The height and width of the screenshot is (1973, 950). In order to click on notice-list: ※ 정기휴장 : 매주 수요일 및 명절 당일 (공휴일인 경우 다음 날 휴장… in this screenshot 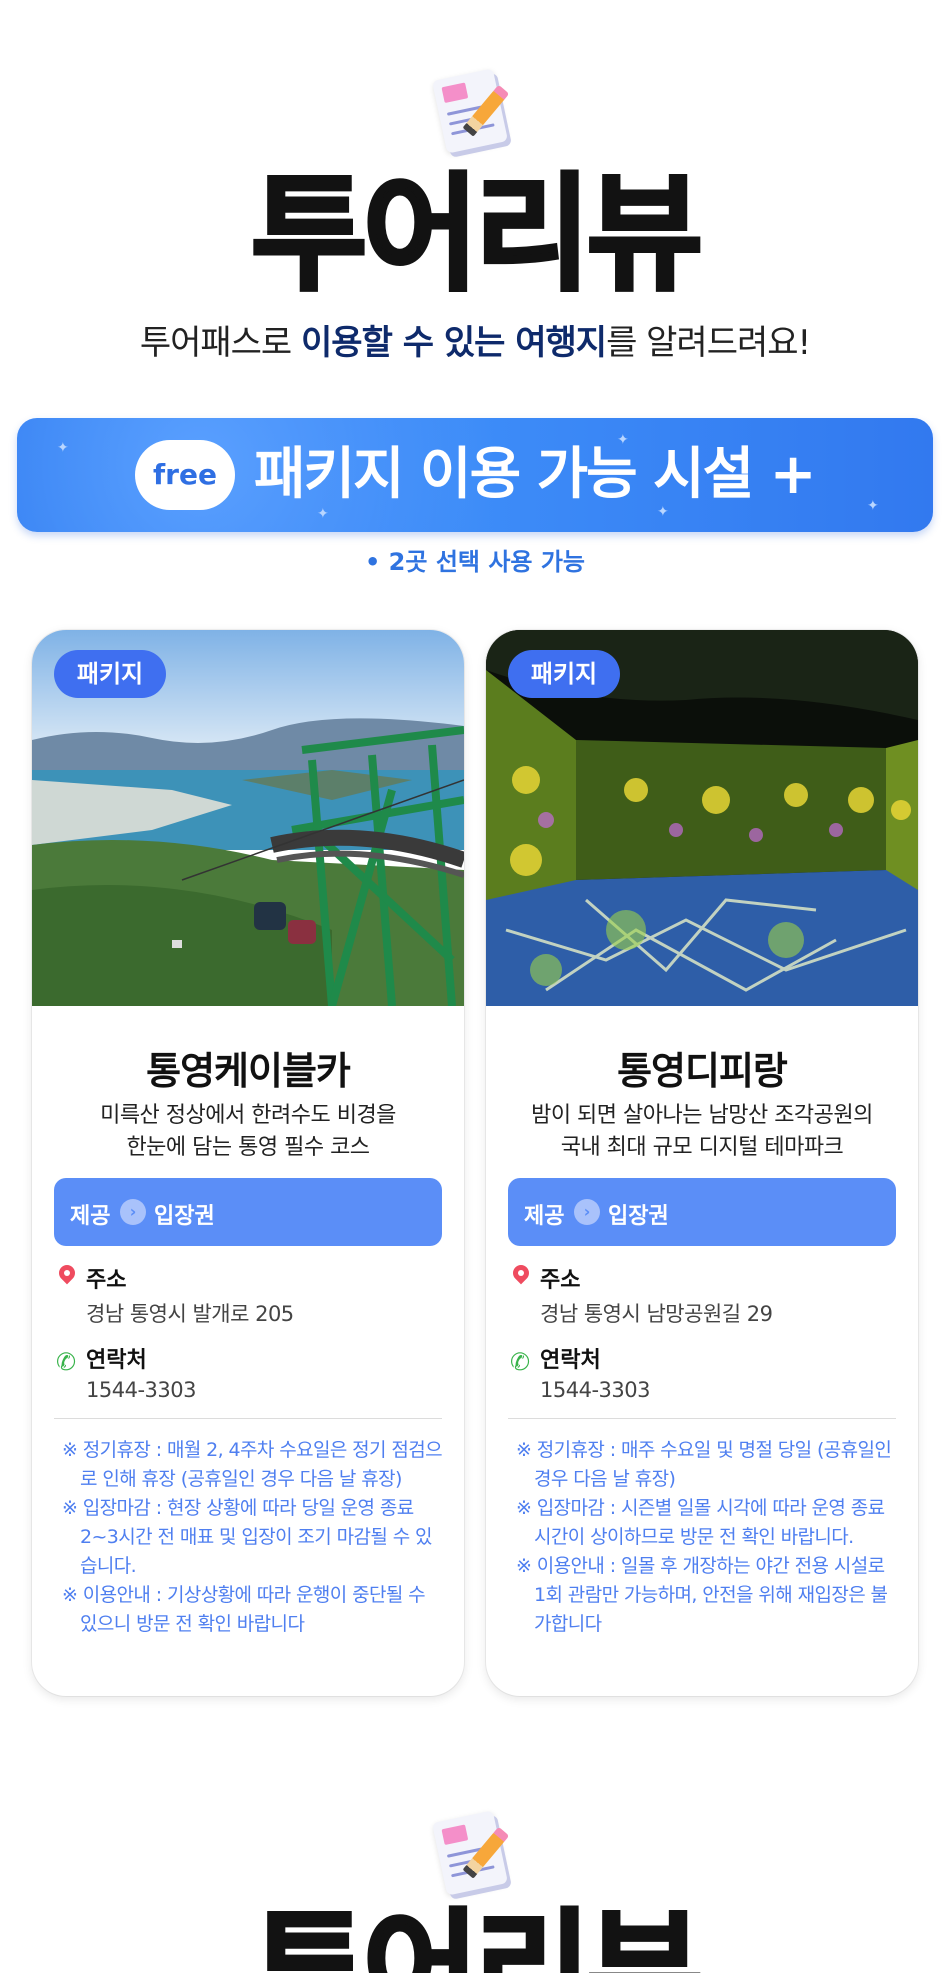, I will do `click(706, 1537)`.